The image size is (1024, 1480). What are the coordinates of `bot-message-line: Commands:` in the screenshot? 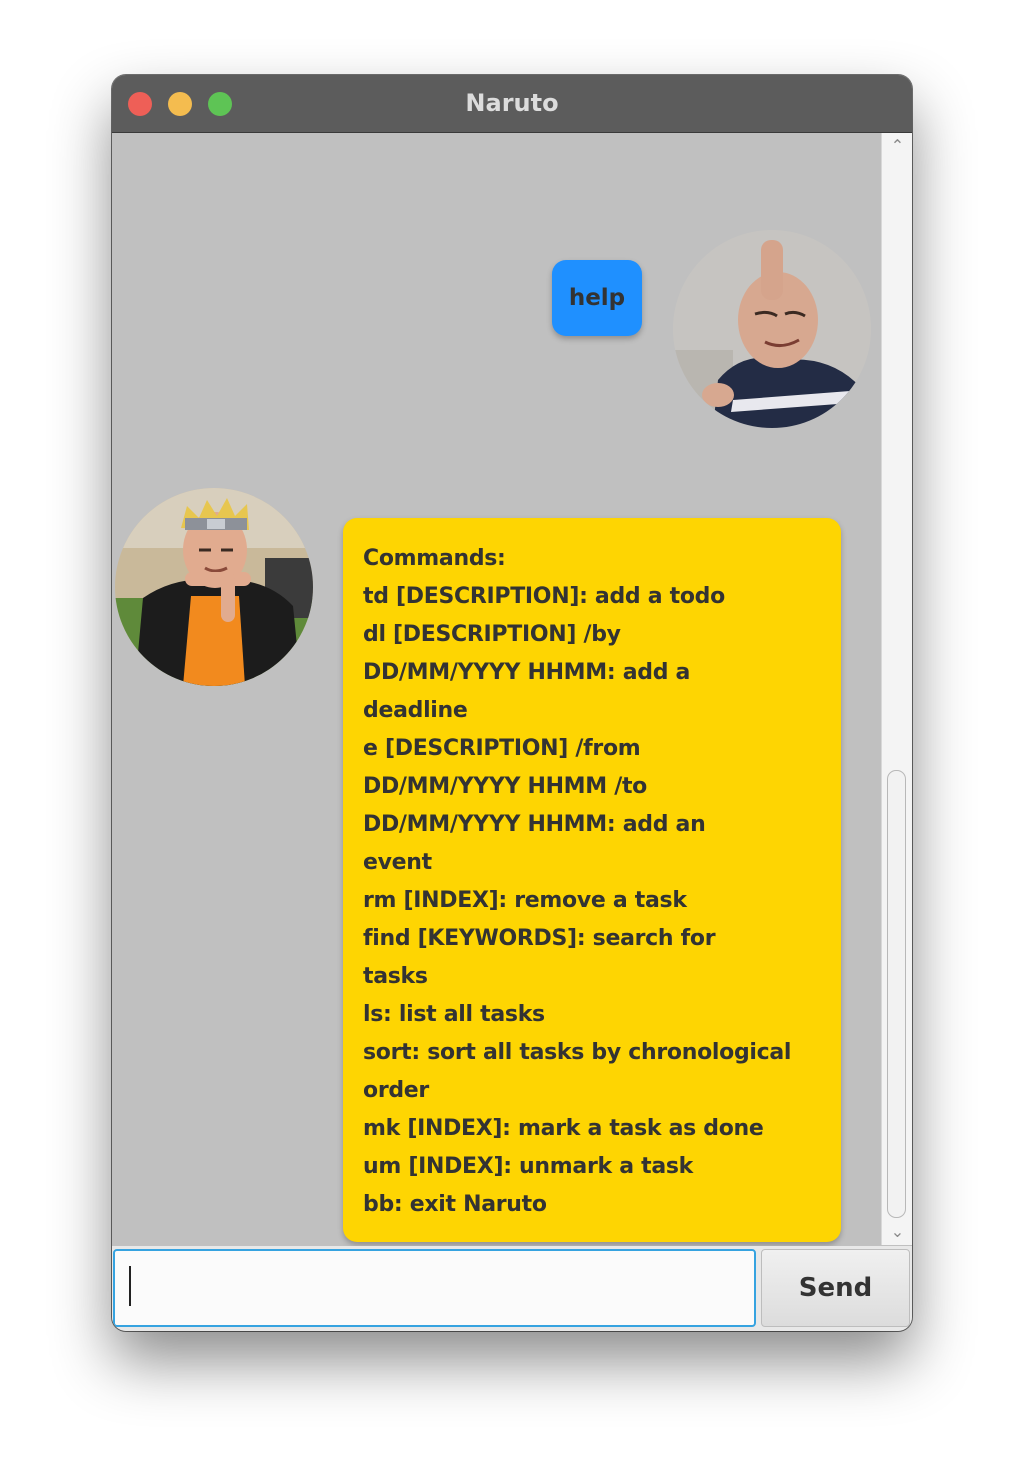 It's located at (434, 558).